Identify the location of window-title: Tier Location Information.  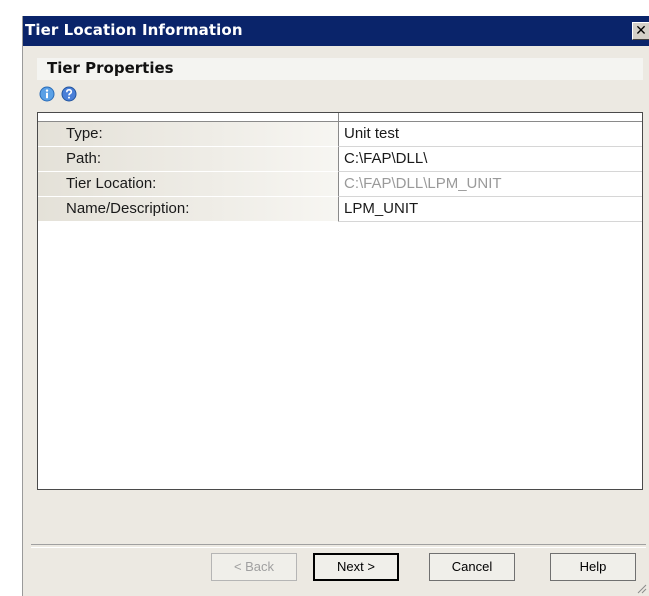
(134, 30).